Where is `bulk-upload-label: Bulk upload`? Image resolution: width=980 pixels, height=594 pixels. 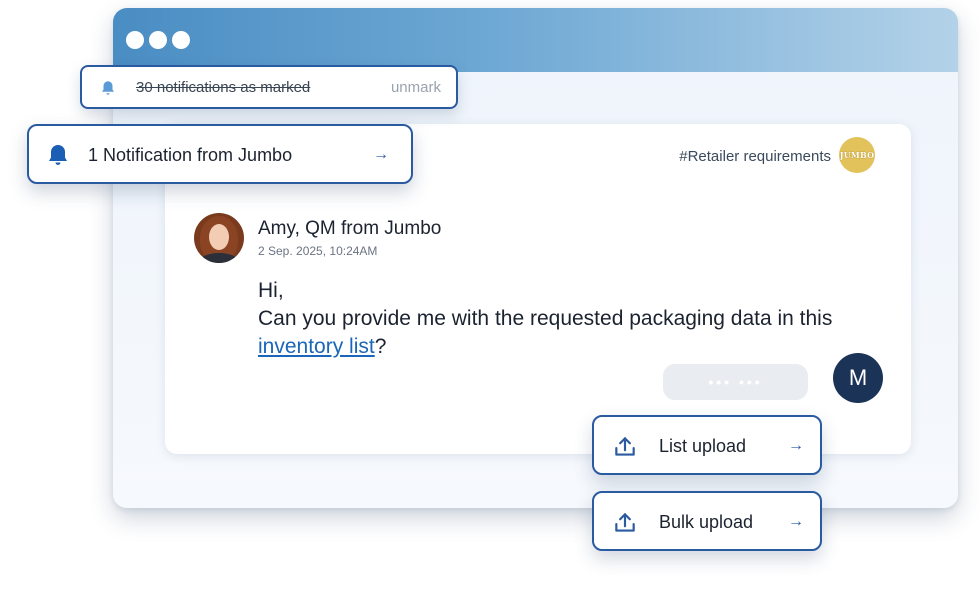 bulk-upload-label: Bulk upload is located at coordinates (706, 522).